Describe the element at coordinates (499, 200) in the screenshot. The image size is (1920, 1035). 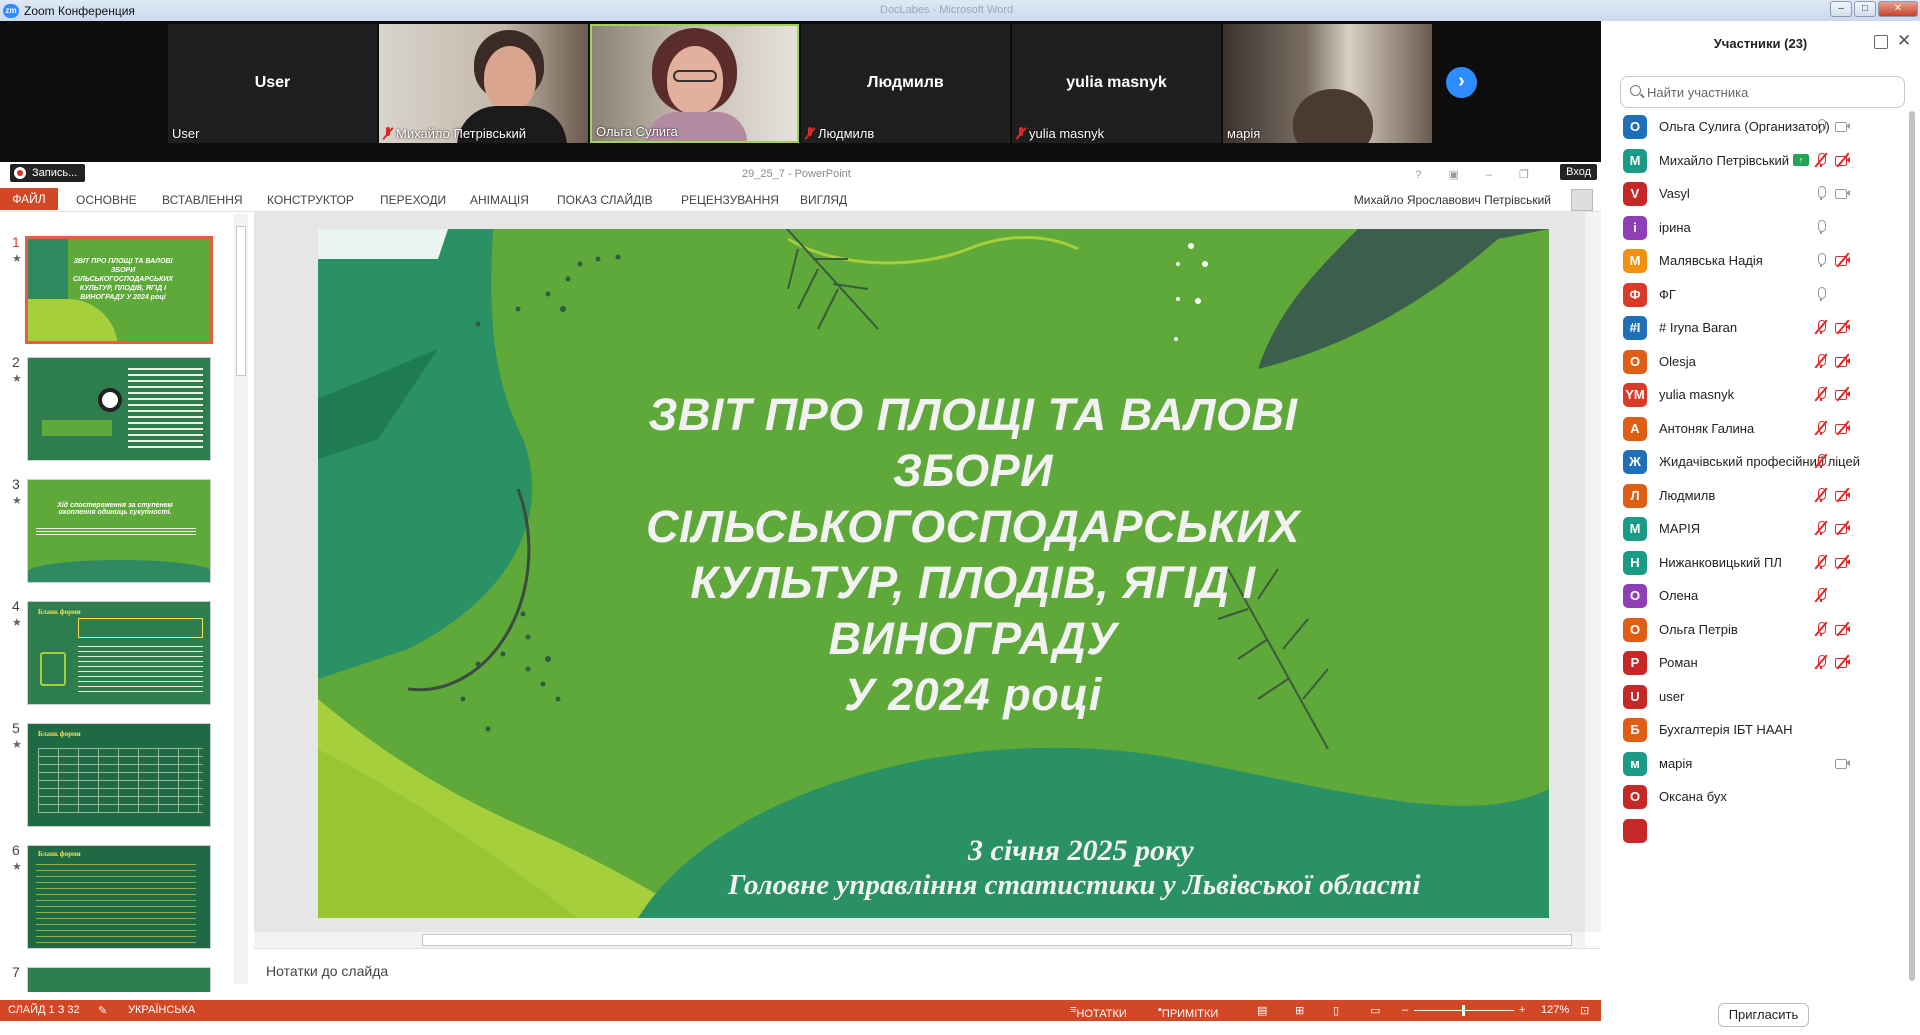
I see `tab-animation: АНІМАЦІЯ` at that location.